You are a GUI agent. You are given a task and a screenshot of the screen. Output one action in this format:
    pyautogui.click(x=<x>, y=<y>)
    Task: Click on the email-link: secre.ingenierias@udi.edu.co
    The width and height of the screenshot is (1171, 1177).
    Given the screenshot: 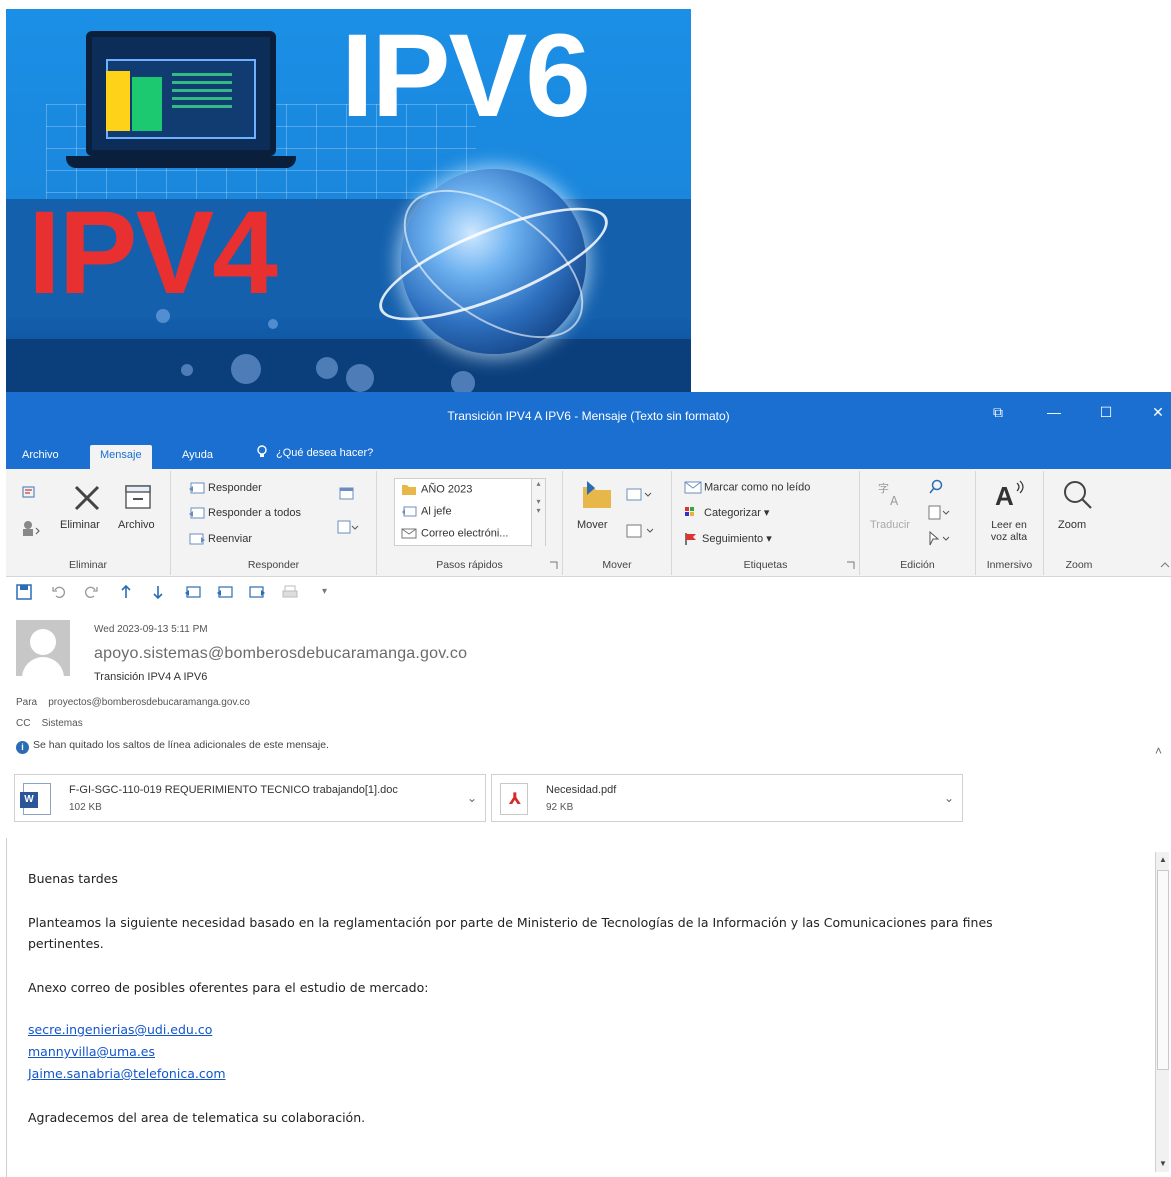 What is the action you would take?
    pyautogui.click(x=120, y=1029)
    